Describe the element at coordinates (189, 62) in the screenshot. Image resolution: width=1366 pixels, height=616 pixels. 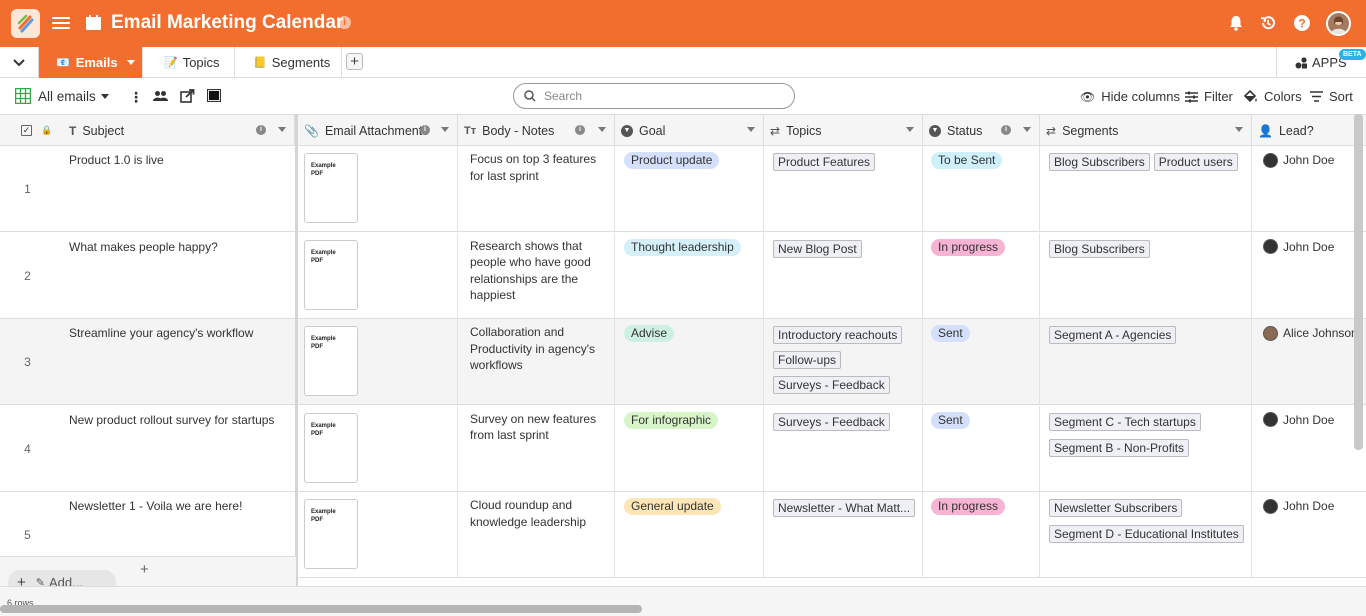
I see `tab-topics: 📝 Topics` at that location.